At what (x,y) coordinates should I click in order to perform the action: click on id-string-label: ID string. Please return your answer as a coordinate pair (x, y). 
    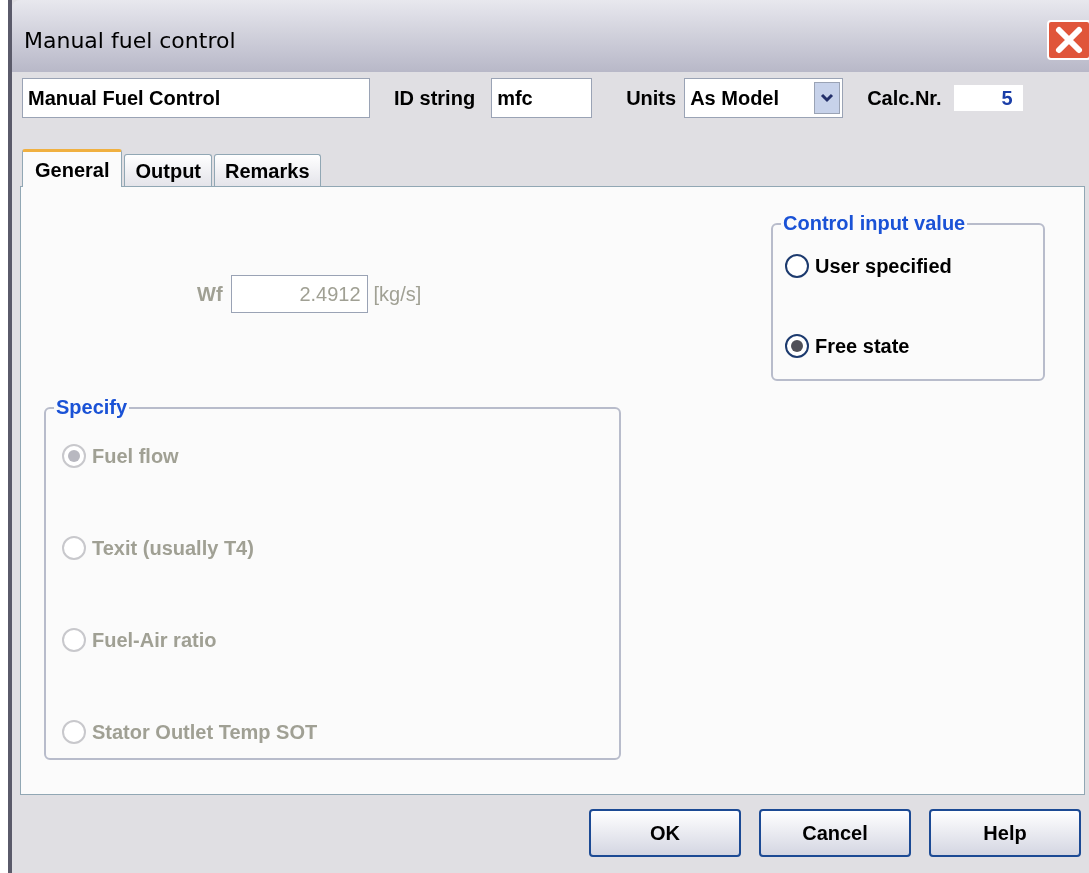
    Looking at the image, I should click on (435, 98).